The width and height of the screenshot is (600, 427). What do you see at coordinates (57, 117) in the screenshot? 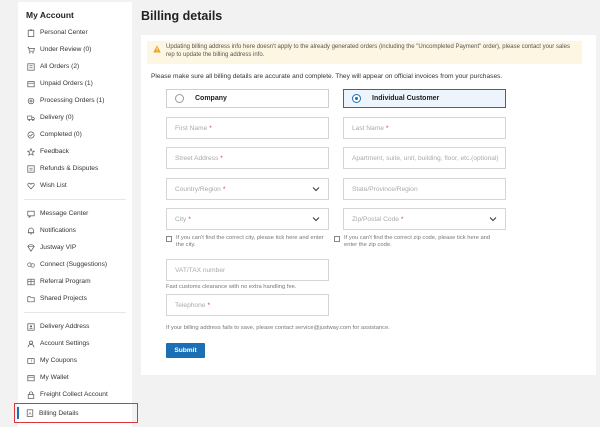
I see `sidebar-item-label: Delivery (0)` at bounding box center [57, 117].